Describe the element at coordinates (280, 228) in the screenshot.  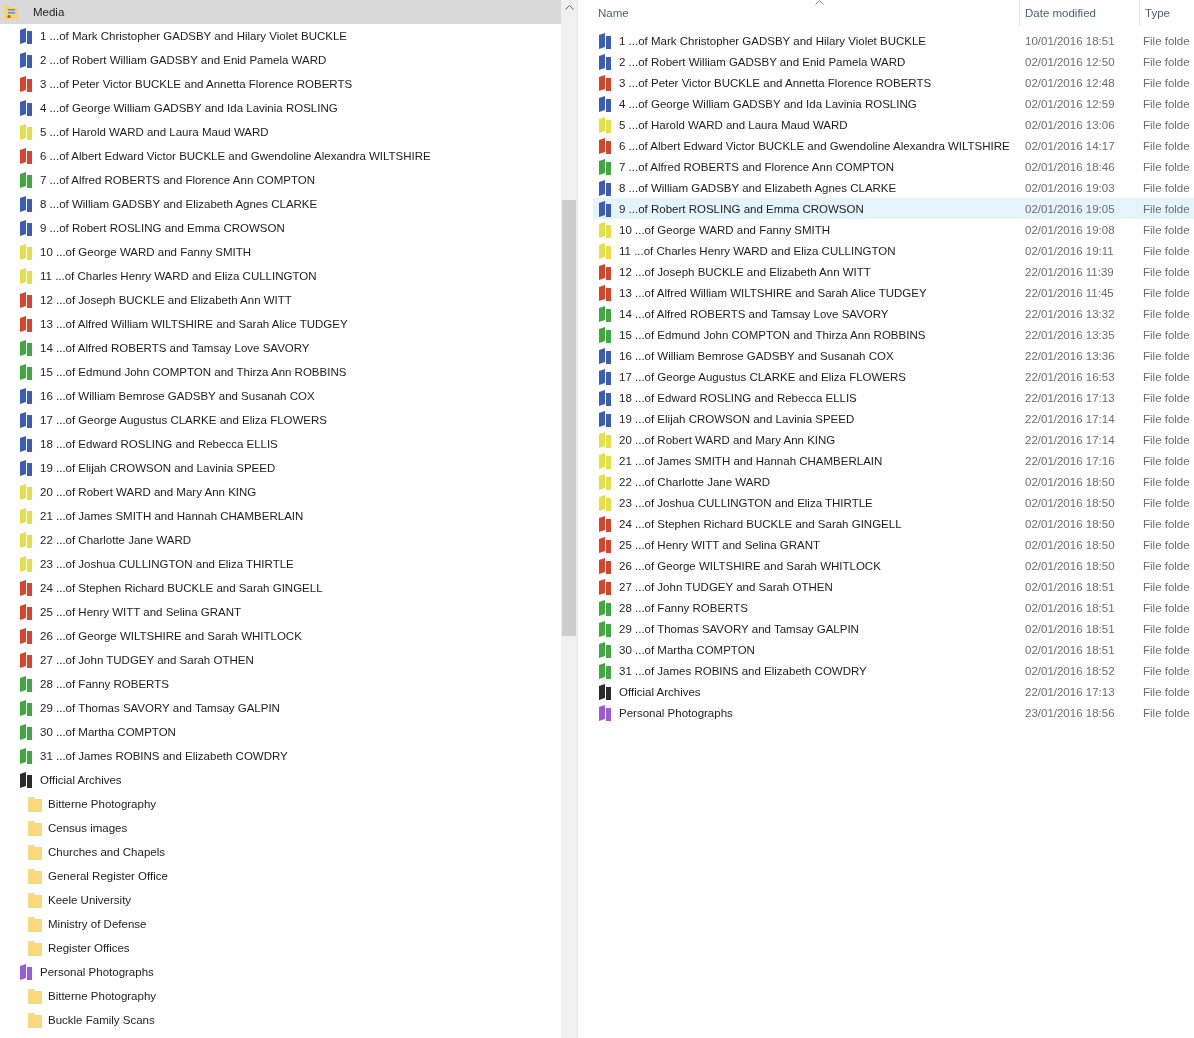
I see `tree-item: 9 ...of Robert ROSLING and Emma CROWSON` at that location.